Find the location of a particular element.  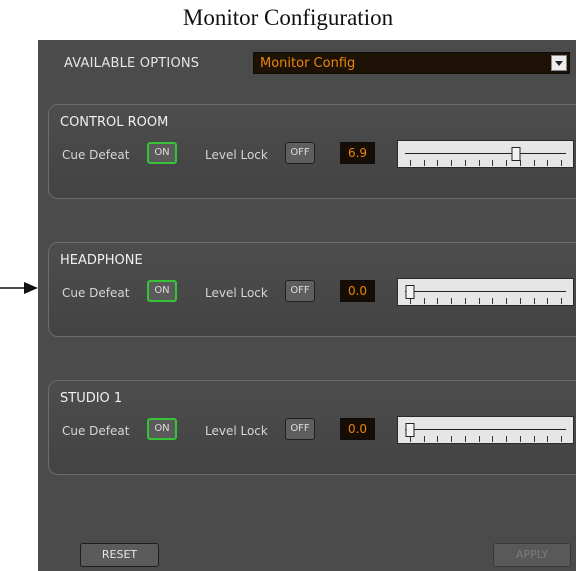

section-title: CONTROL ROOM is located at coordinates (114, 122).